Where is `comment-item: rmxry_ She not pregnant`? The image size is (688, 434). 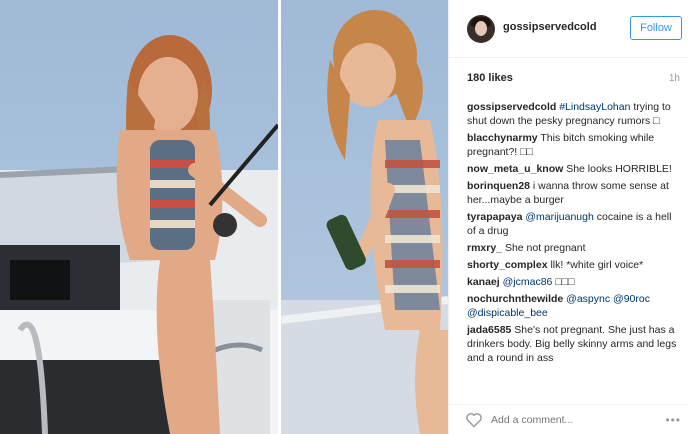
comment-item: rmxry_ She not pregnant is located at coordinates (573, 248).